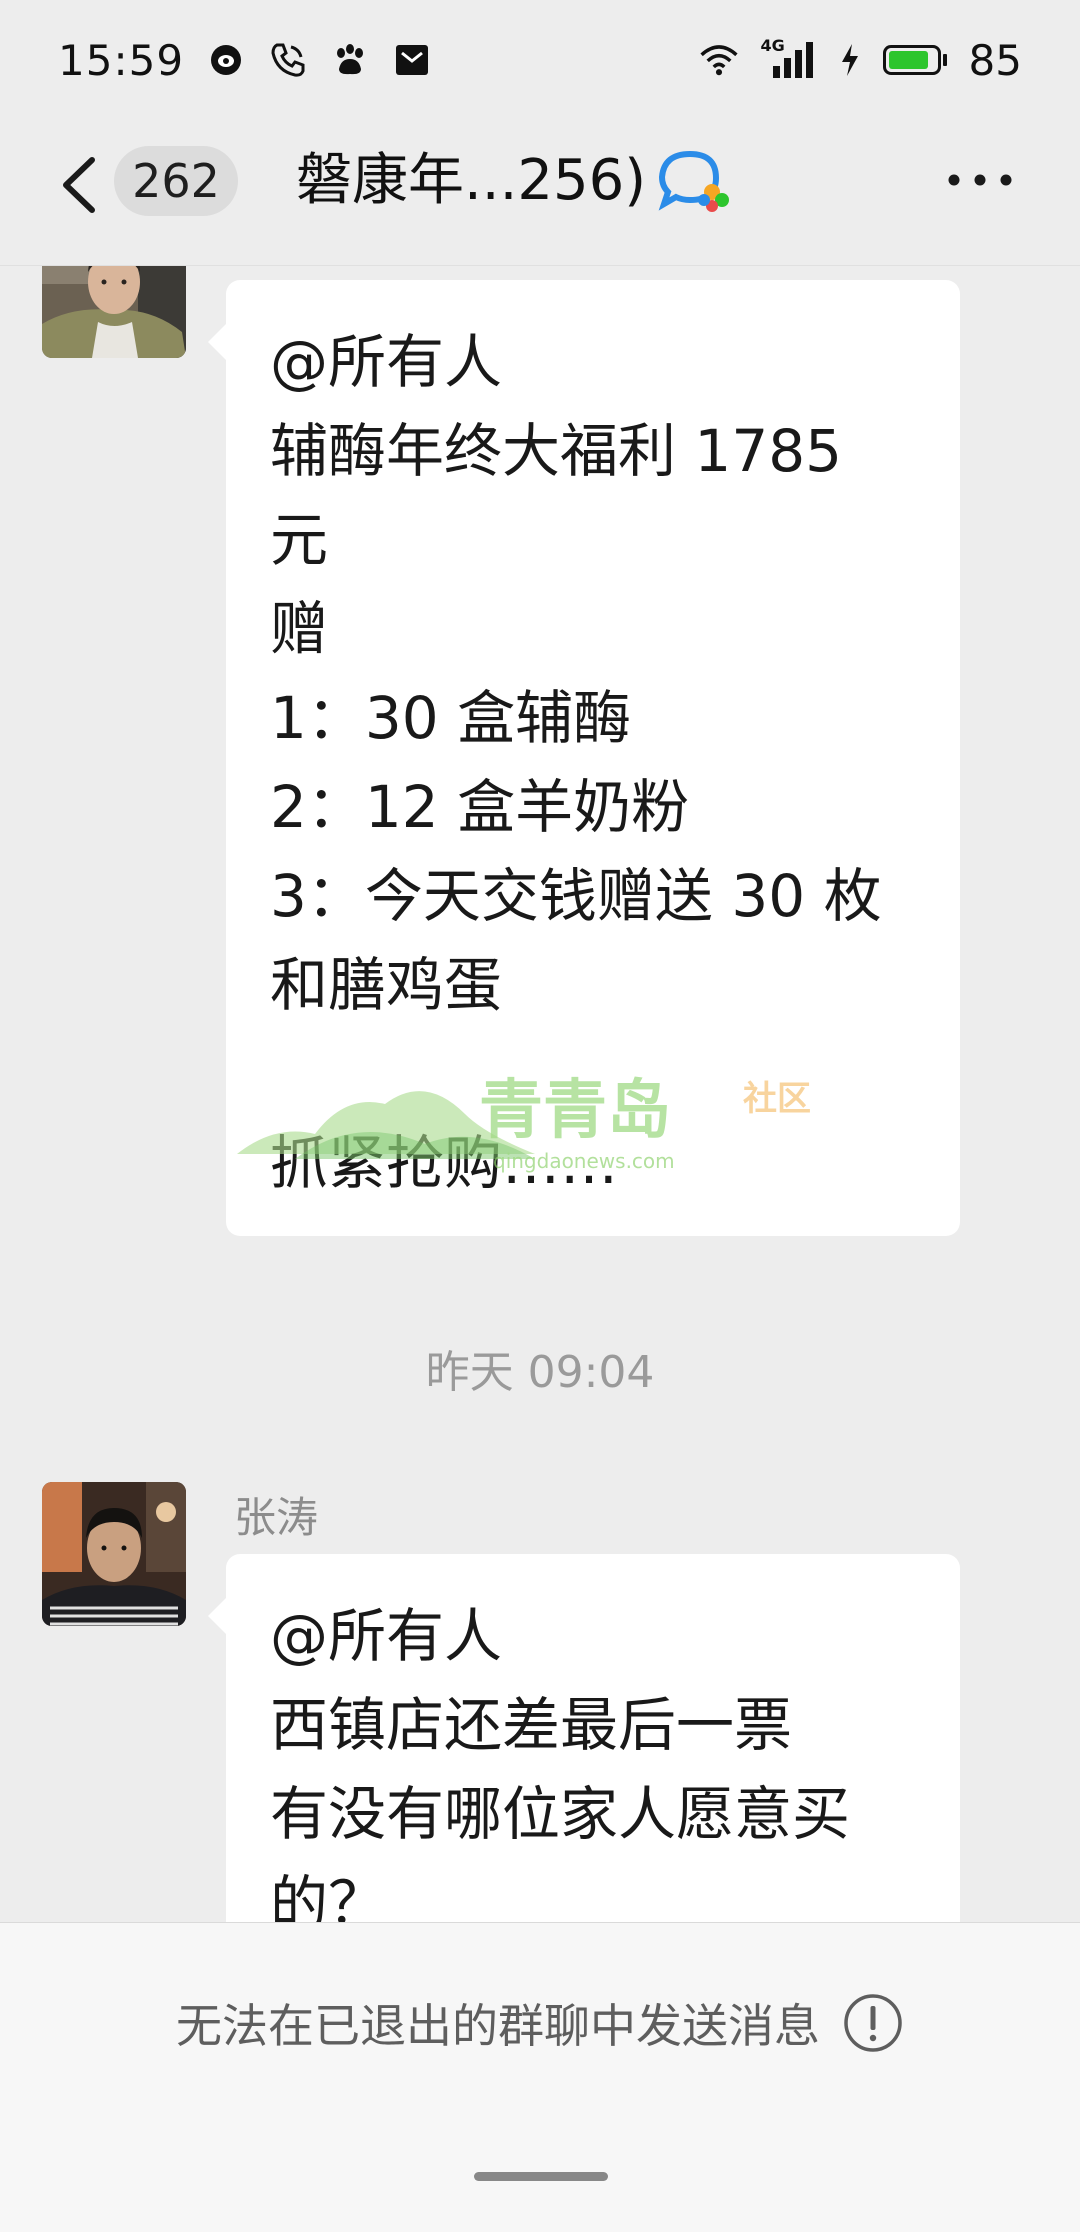  What do you see at coordinates (176, 181) in the screenshot?
I see `unread-count-badge: 262` at bounding box center [176, 181].